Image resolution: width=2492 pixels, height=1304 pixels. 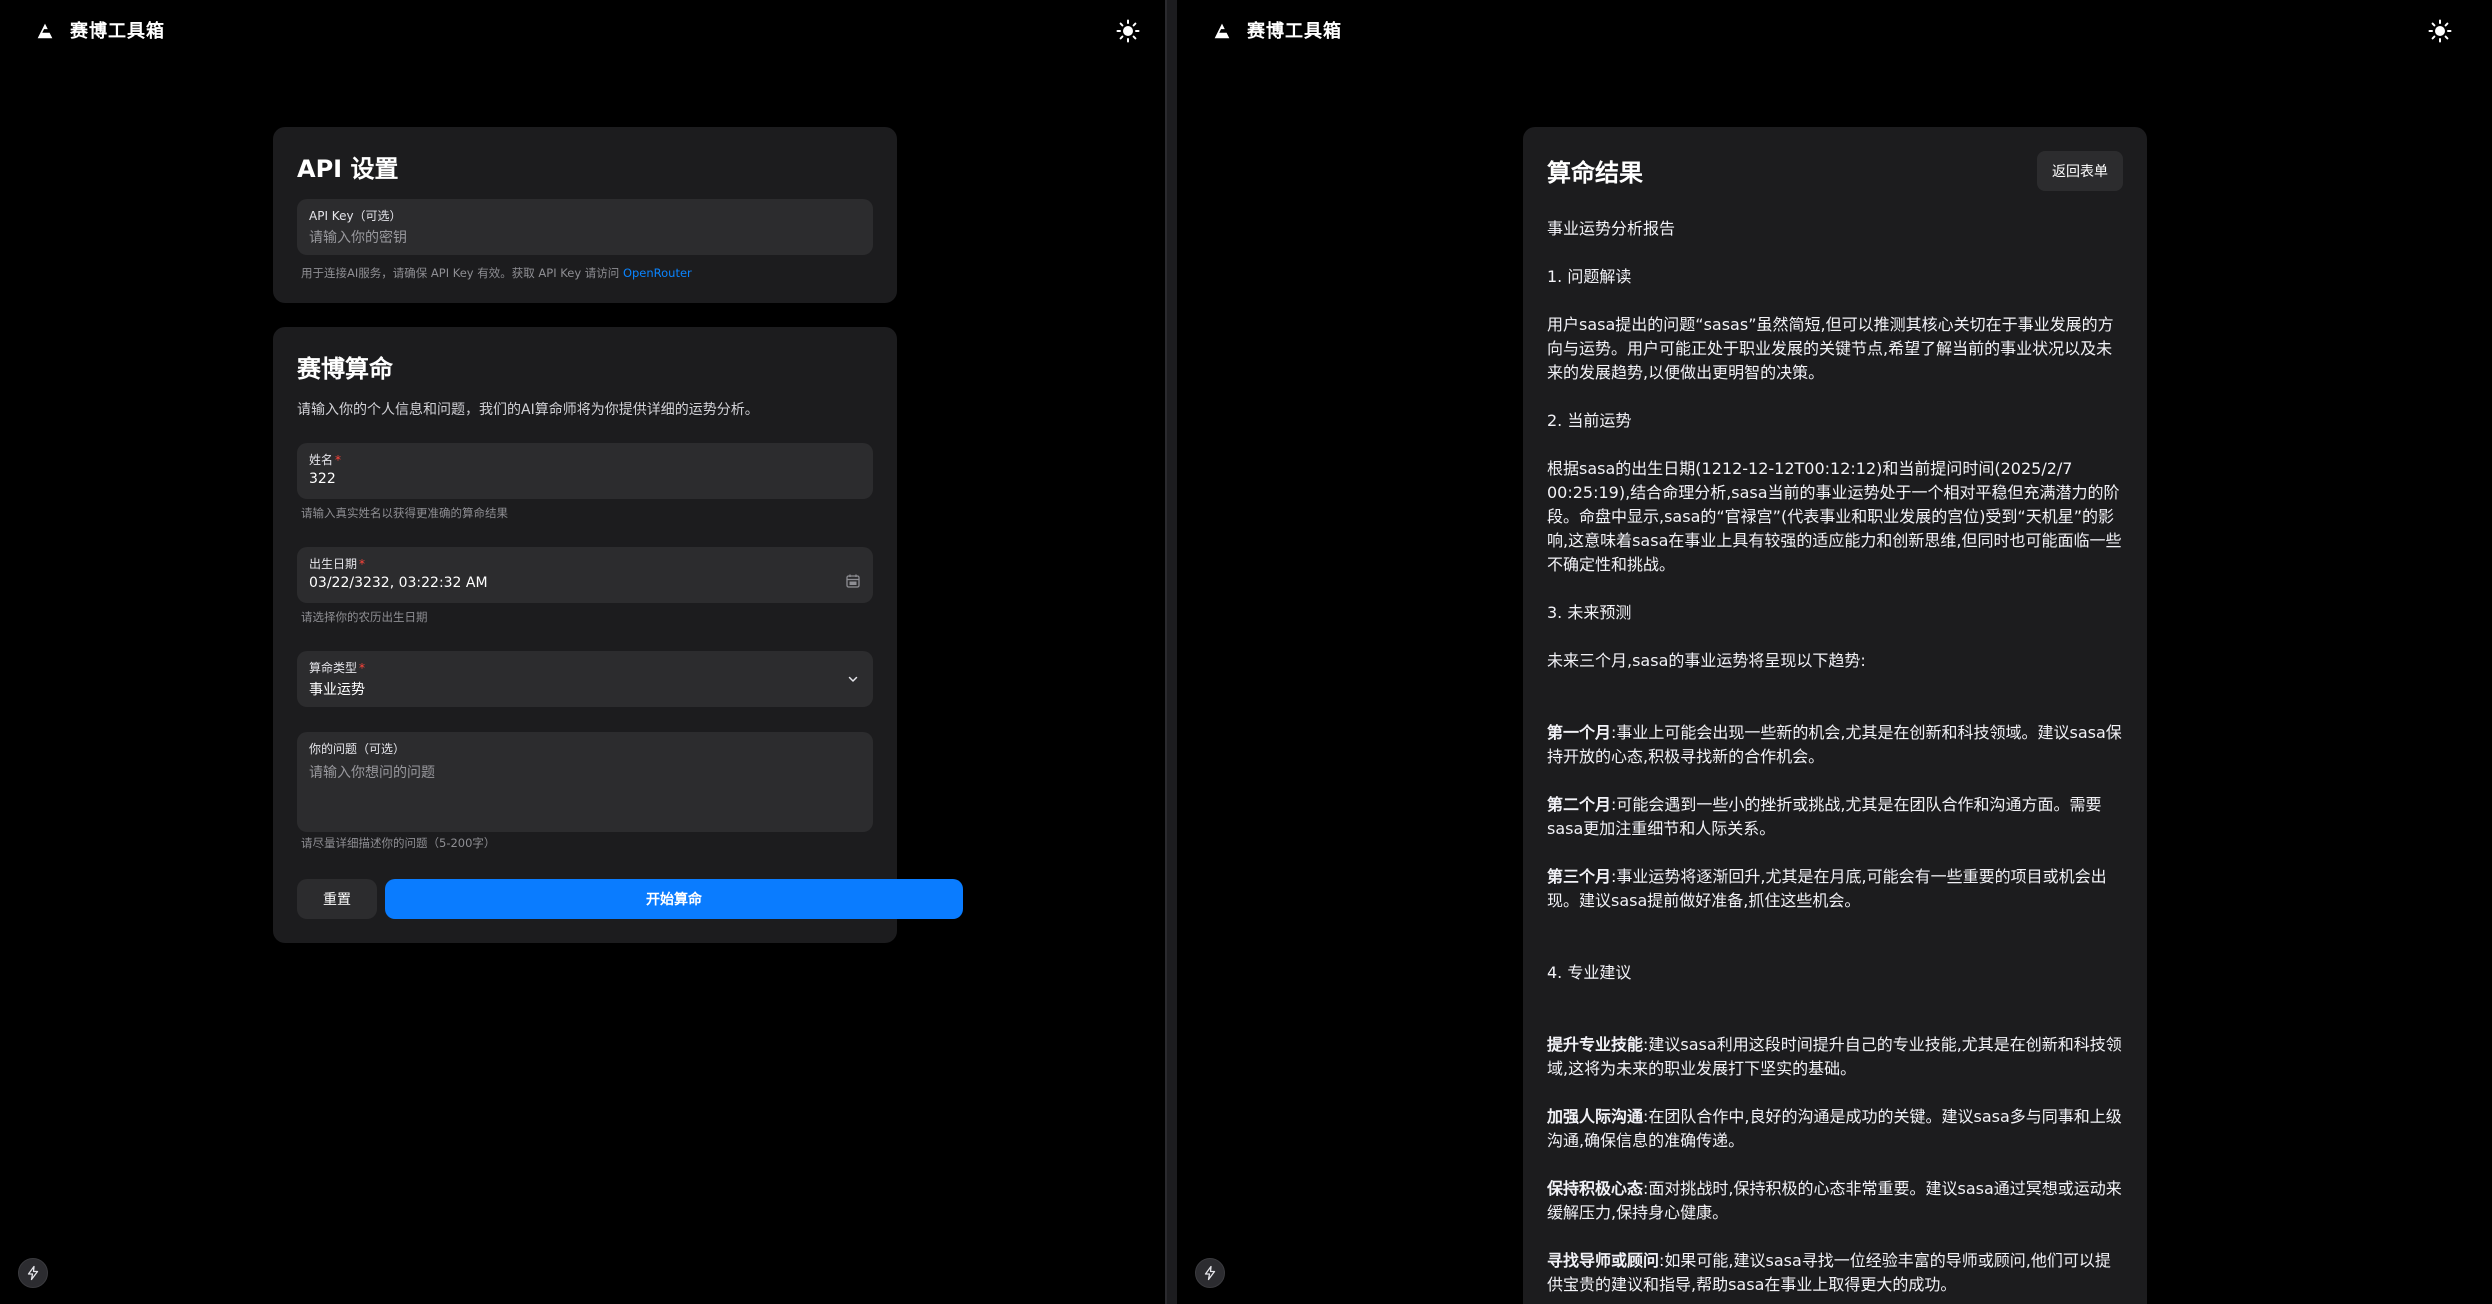 I want to click on fortune-type-value: 事业运势, so click(x=337, y=690).